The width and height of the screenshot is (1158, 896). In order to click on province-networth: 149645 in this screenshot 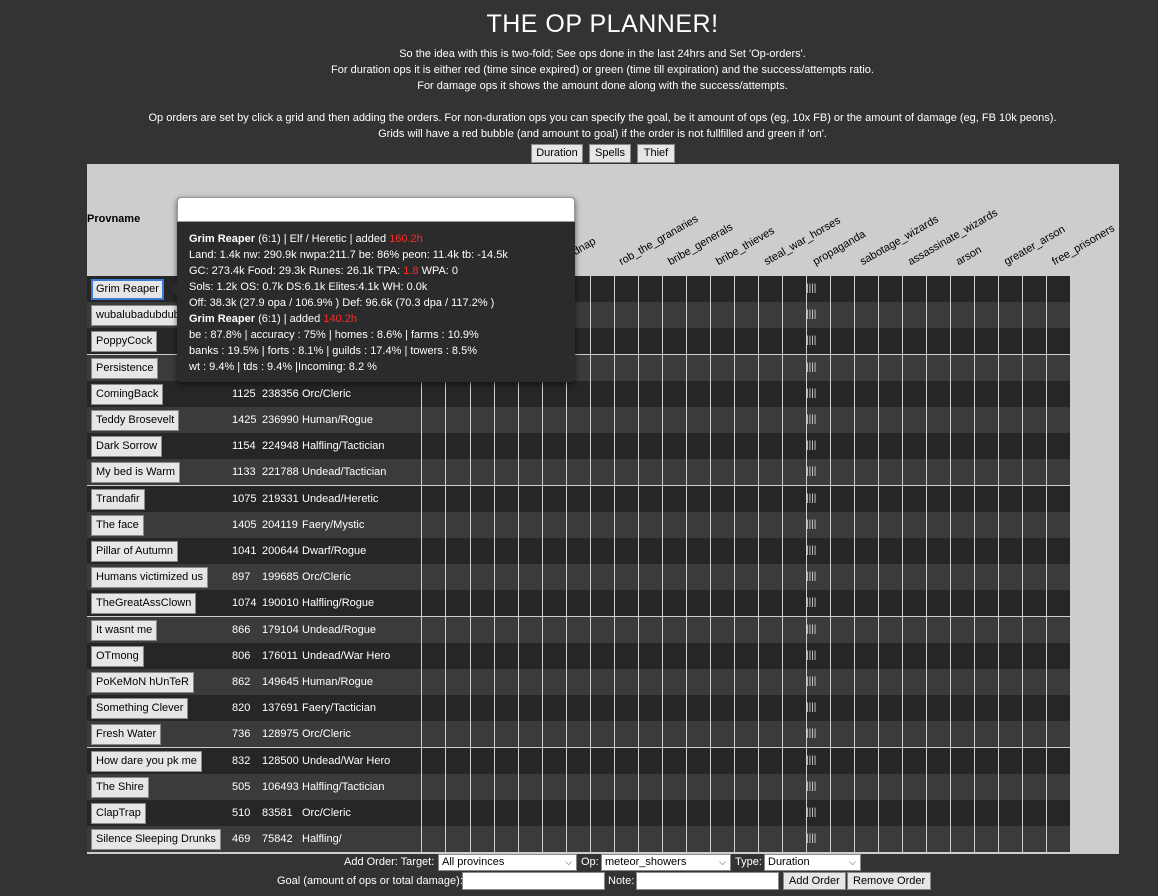, I will do `click(280, 682)`.